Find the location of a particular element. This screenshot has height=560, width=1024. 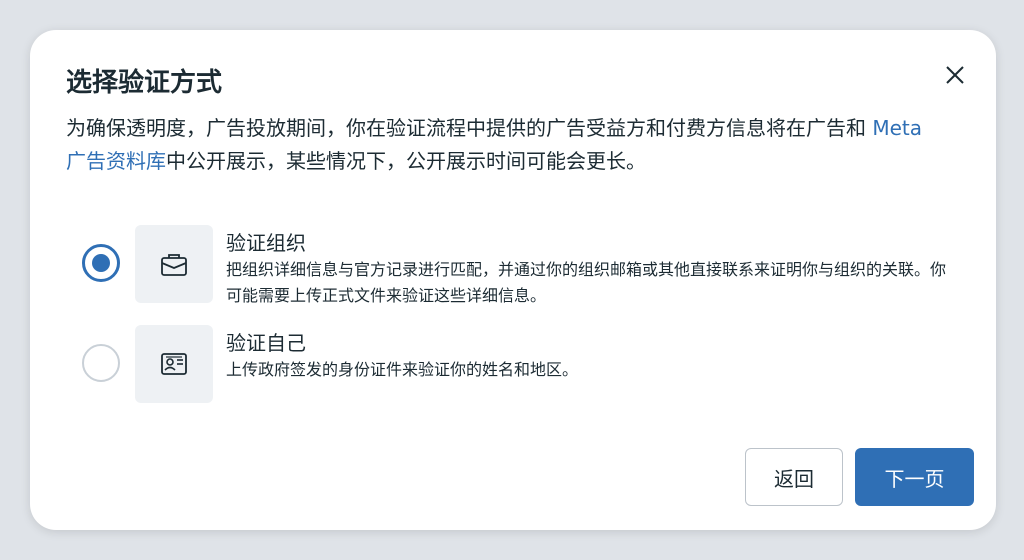

id-card-icon is located at coordinates (174, 364).